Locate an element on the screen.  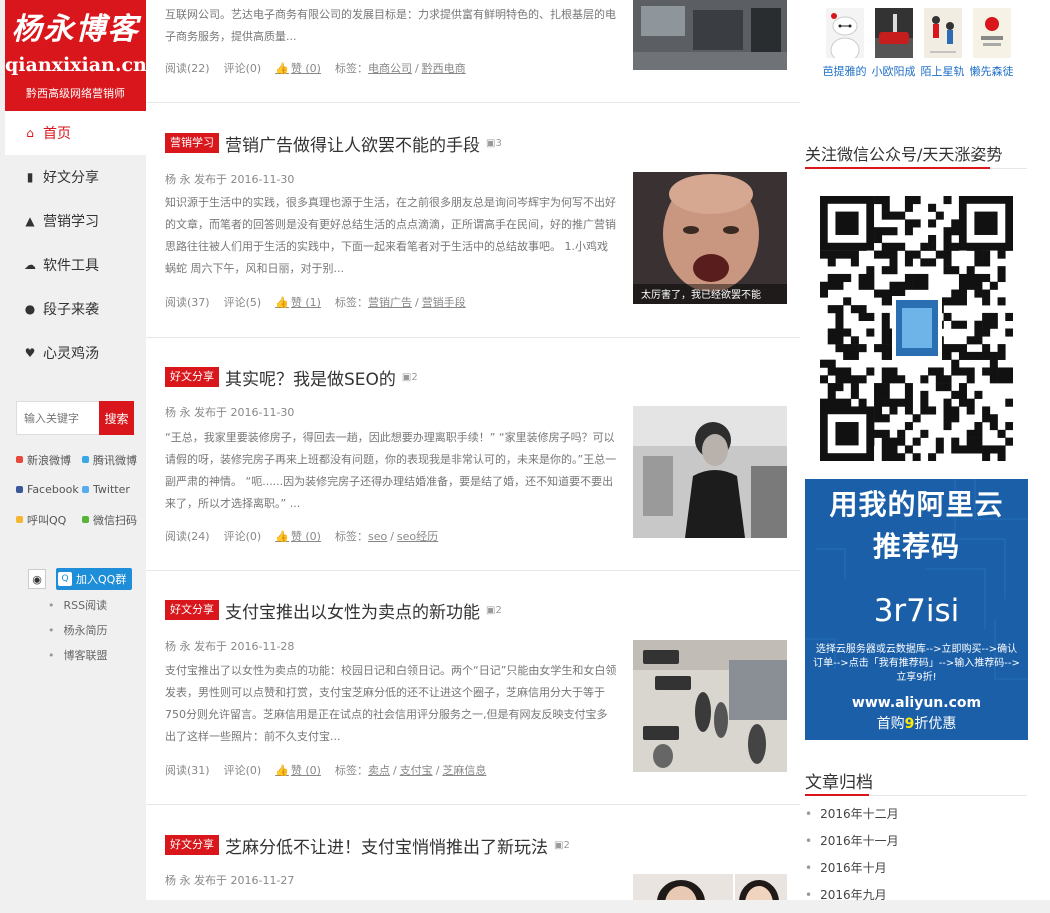
side-link-resume: 杨永简历 is located at coordinates (78, 636).